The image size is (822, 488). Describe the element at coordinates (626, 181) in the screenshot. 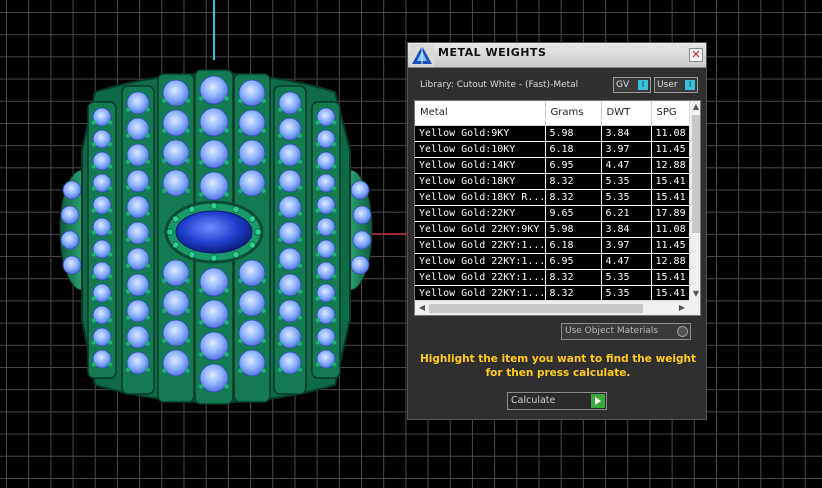

I see `dwt-cell: 5.35` at that location.